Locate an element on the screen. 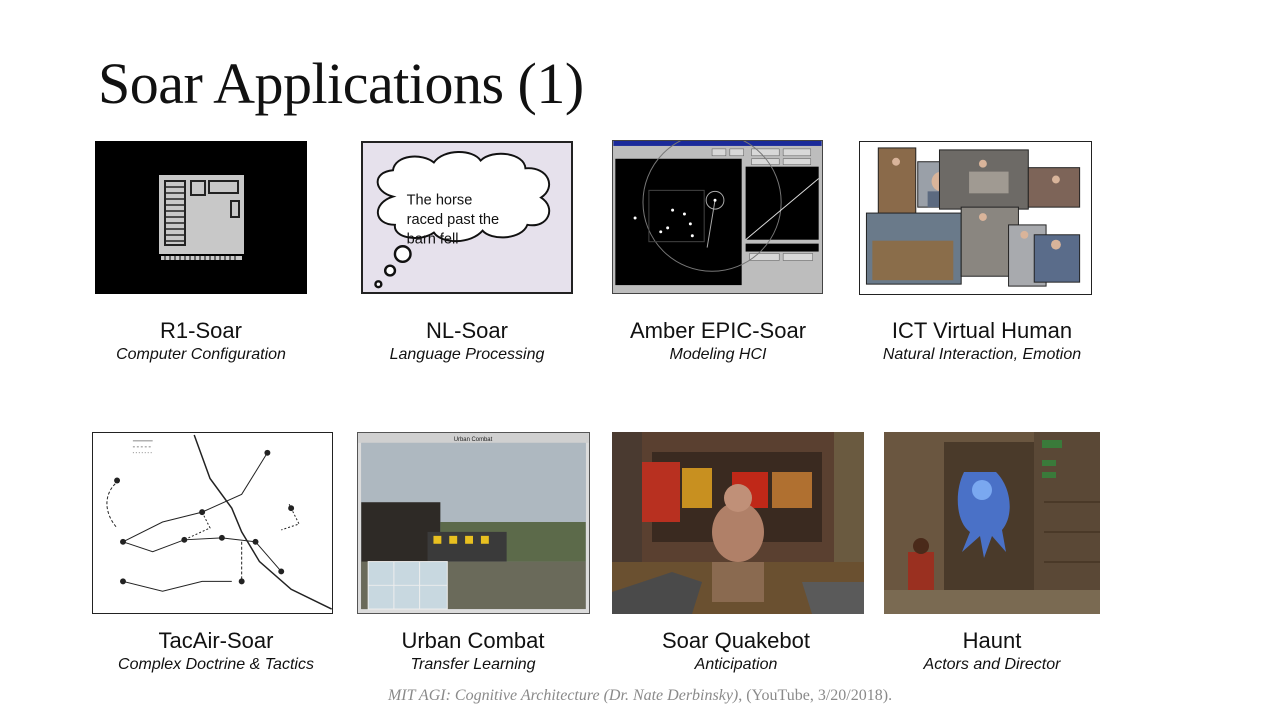 This screenshot has width=1280, height=720. caption-nl-soar: NL-Soar Language Processing is located at coordinates (467, 342).